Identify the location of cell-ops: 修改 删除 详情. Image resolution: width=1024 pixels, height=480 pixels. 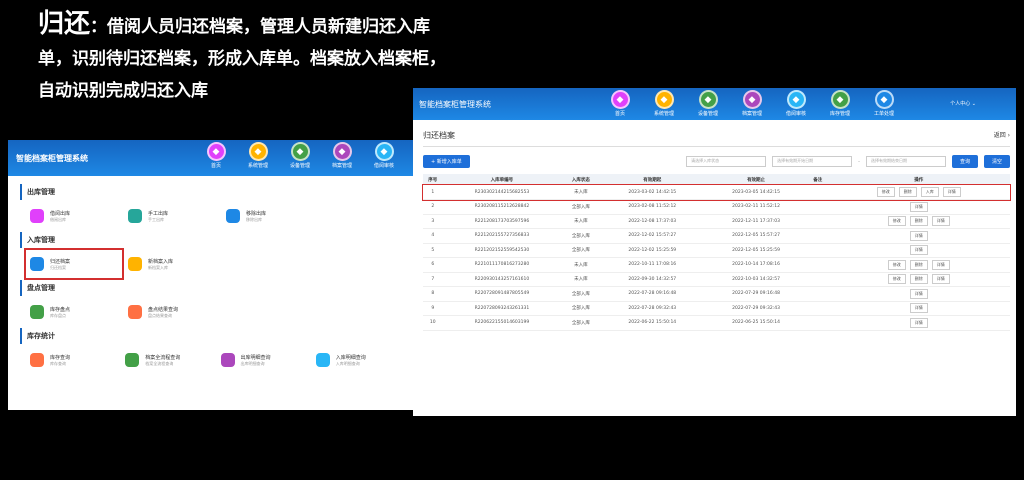
(918, 221).